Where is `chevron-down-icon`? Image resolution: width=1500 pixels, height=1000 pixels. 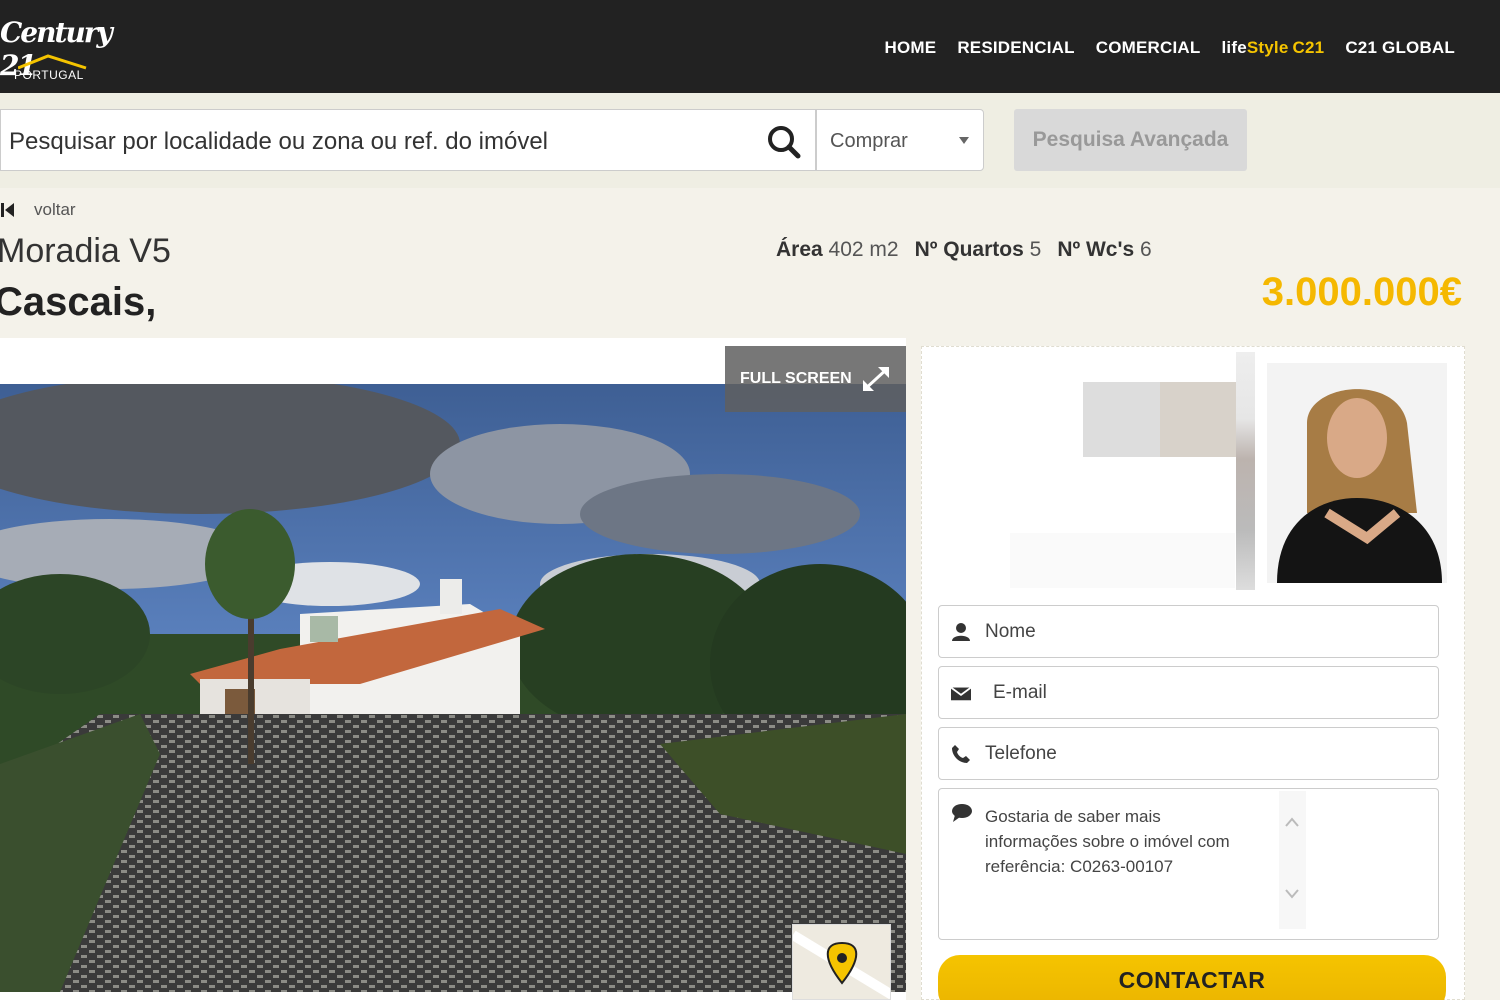 chevron-down-icon is located at coordinates (1292, 894).